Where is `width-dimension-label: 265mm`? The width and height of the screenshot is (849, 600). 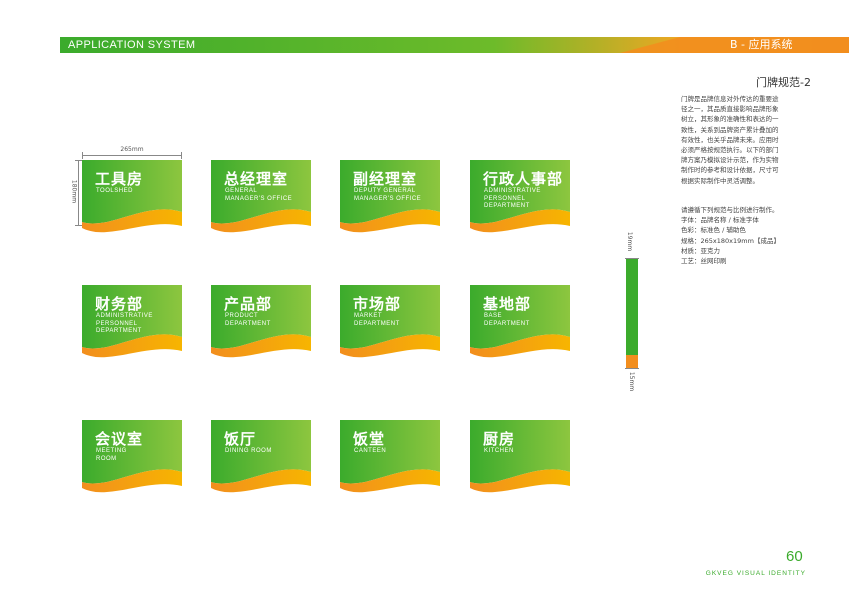 width-dimension-label: 265mm is located at coordinates (132, 149).